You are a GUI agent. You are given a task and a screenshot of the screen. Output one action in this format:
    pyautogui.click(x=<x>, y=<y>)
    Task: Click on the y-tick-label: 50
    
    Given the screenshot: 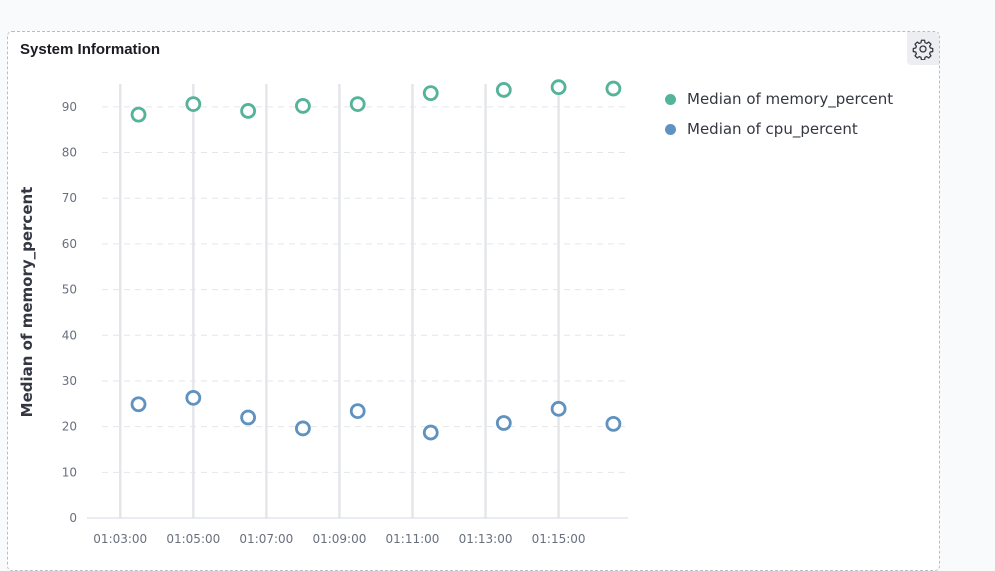 What is the action you would take?
    pyautogui.click(x=69, y=290)
    